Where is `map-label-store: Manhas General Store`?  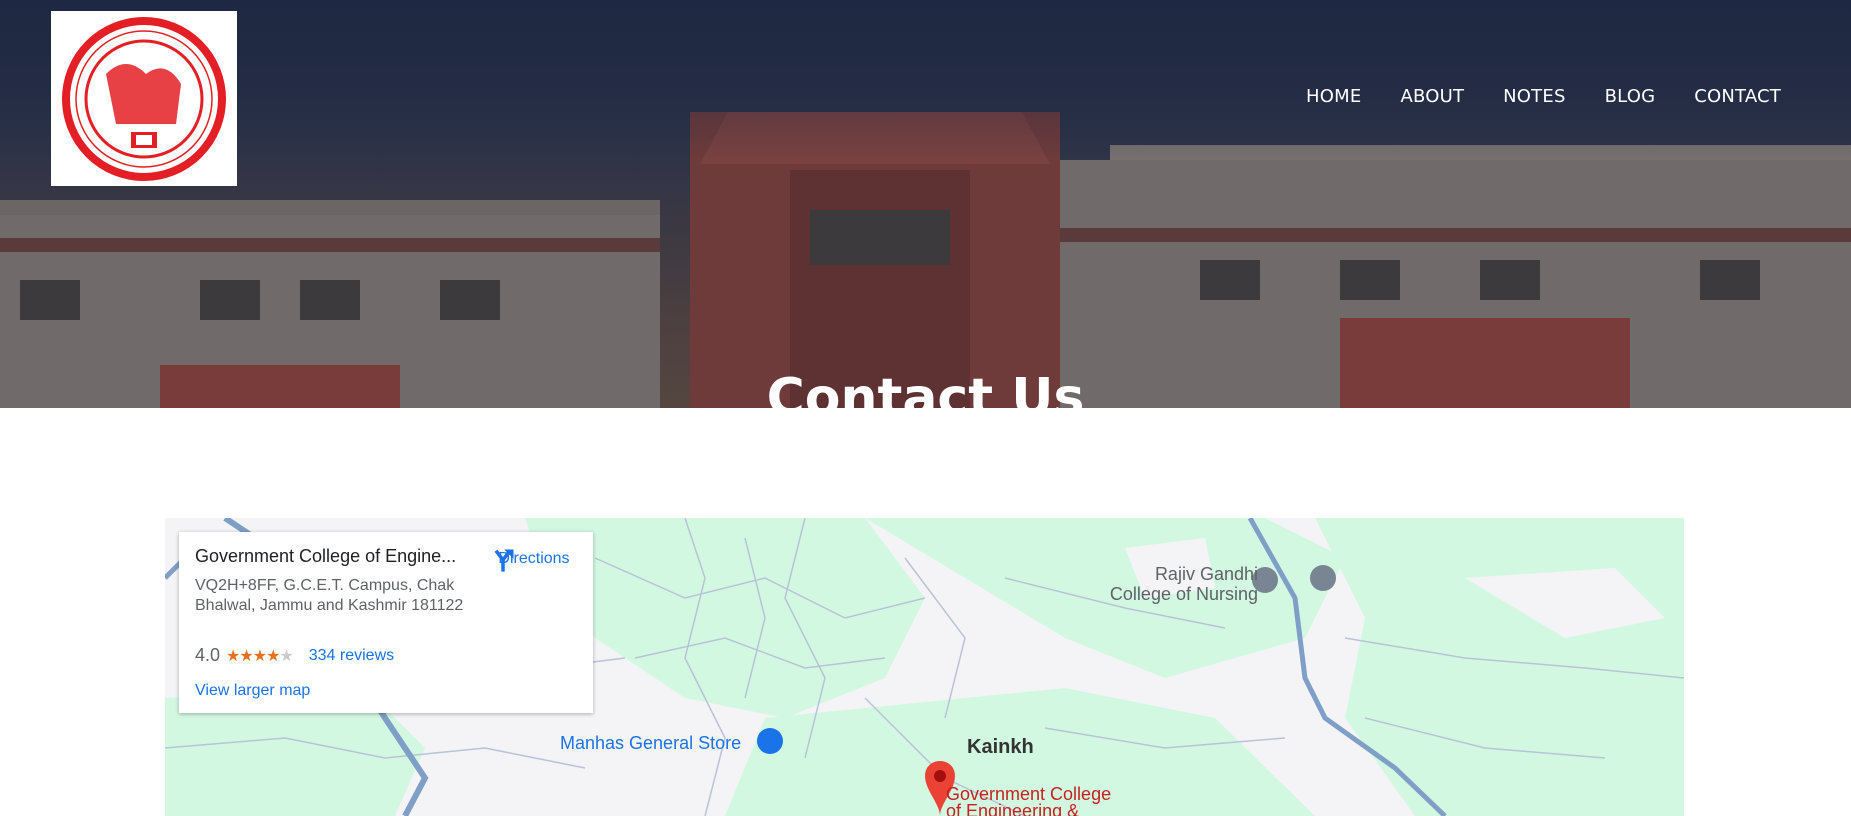 map-label-store: Manhas General Store is located at coordinates (650, 743).